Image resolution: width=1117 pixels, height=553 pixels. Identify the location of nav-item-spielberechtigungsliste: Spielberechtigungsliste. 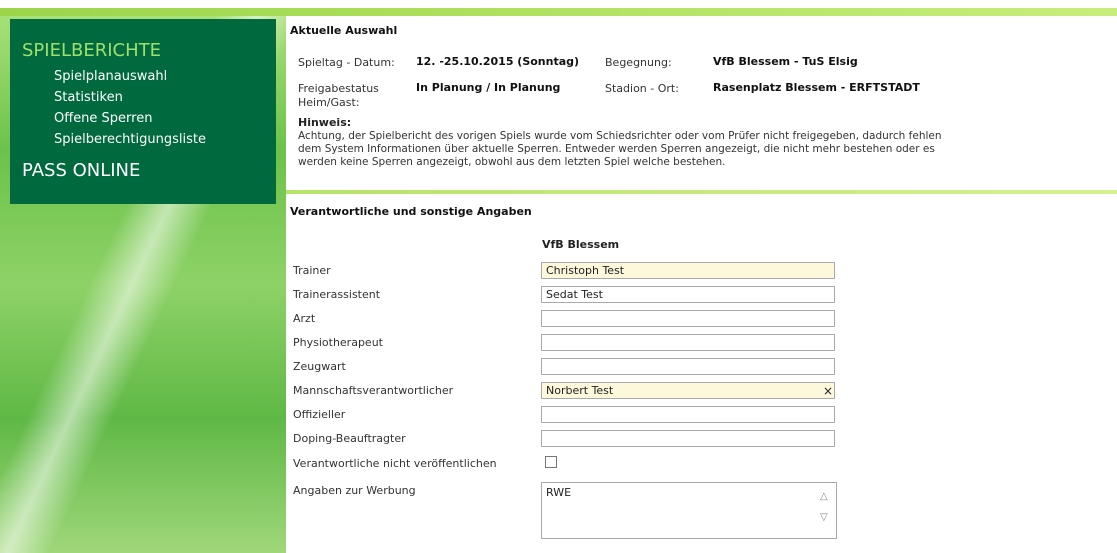
(130, 139).